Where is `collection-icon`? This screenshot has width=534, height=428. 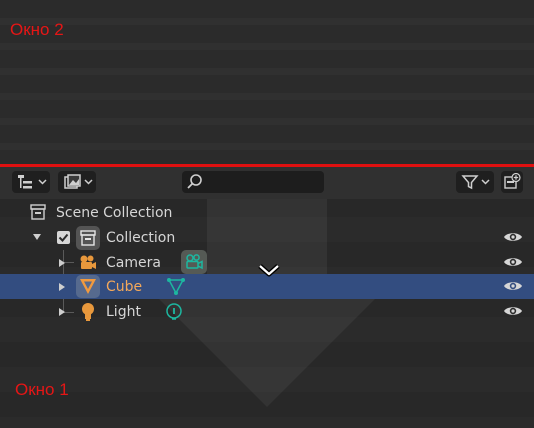
collection-icon is located at coordinates (88, 238).